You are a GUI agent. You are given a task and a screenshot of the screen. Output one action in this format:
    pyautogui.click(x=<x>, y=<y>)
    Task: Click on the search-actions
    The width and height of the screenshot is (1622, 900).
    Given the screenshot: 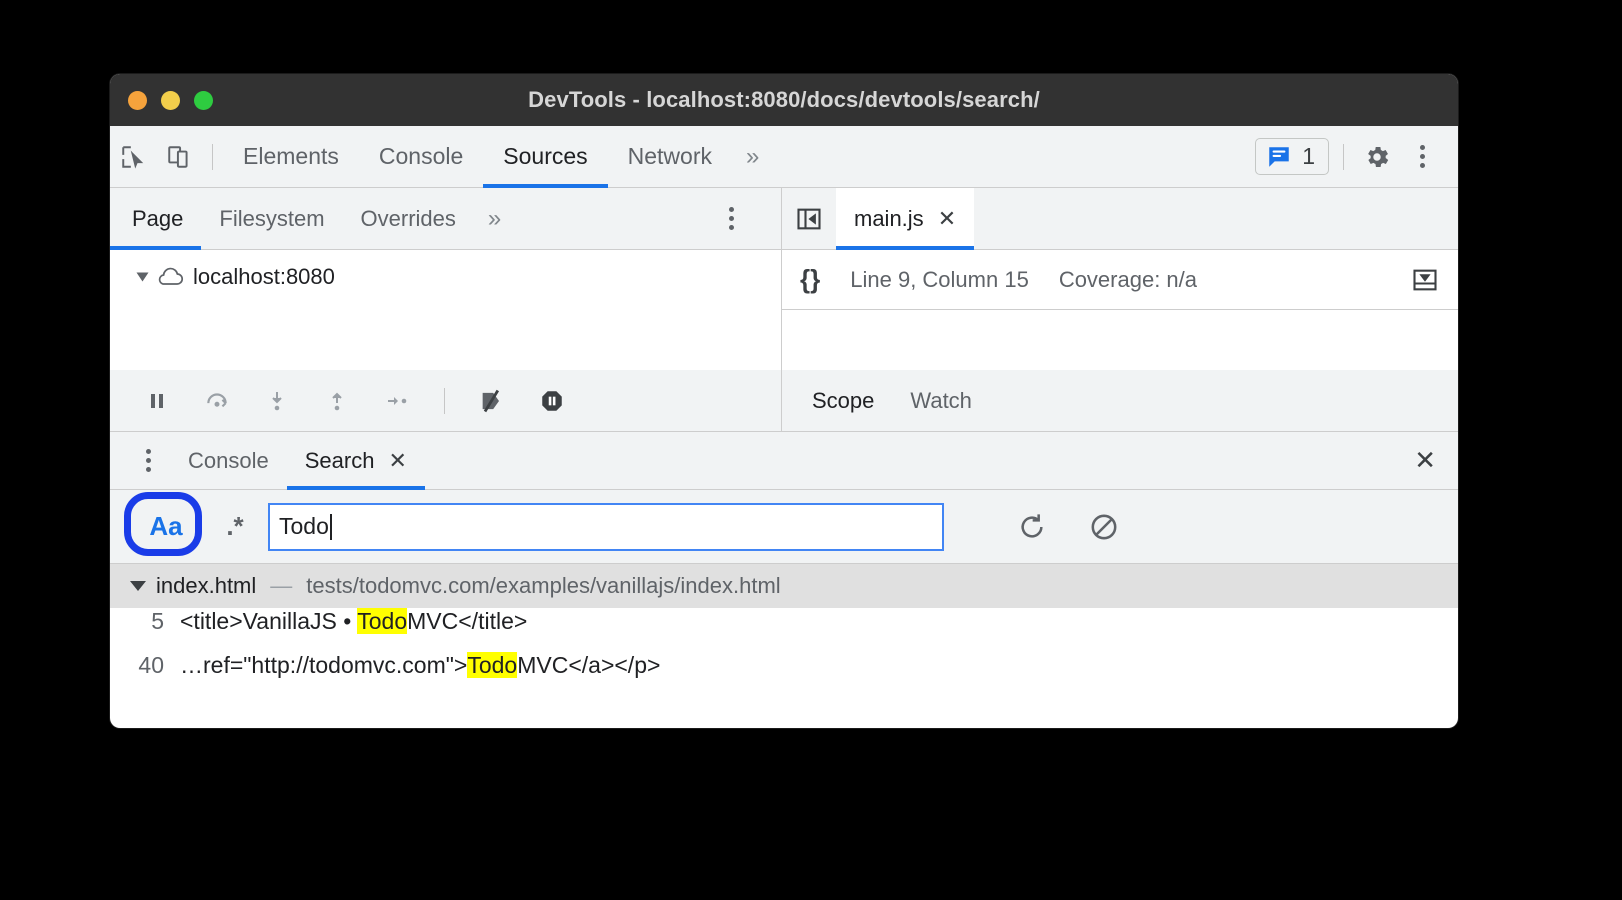 What is the action you would take?
    pyautogui.click(x=1068, y=527)
    